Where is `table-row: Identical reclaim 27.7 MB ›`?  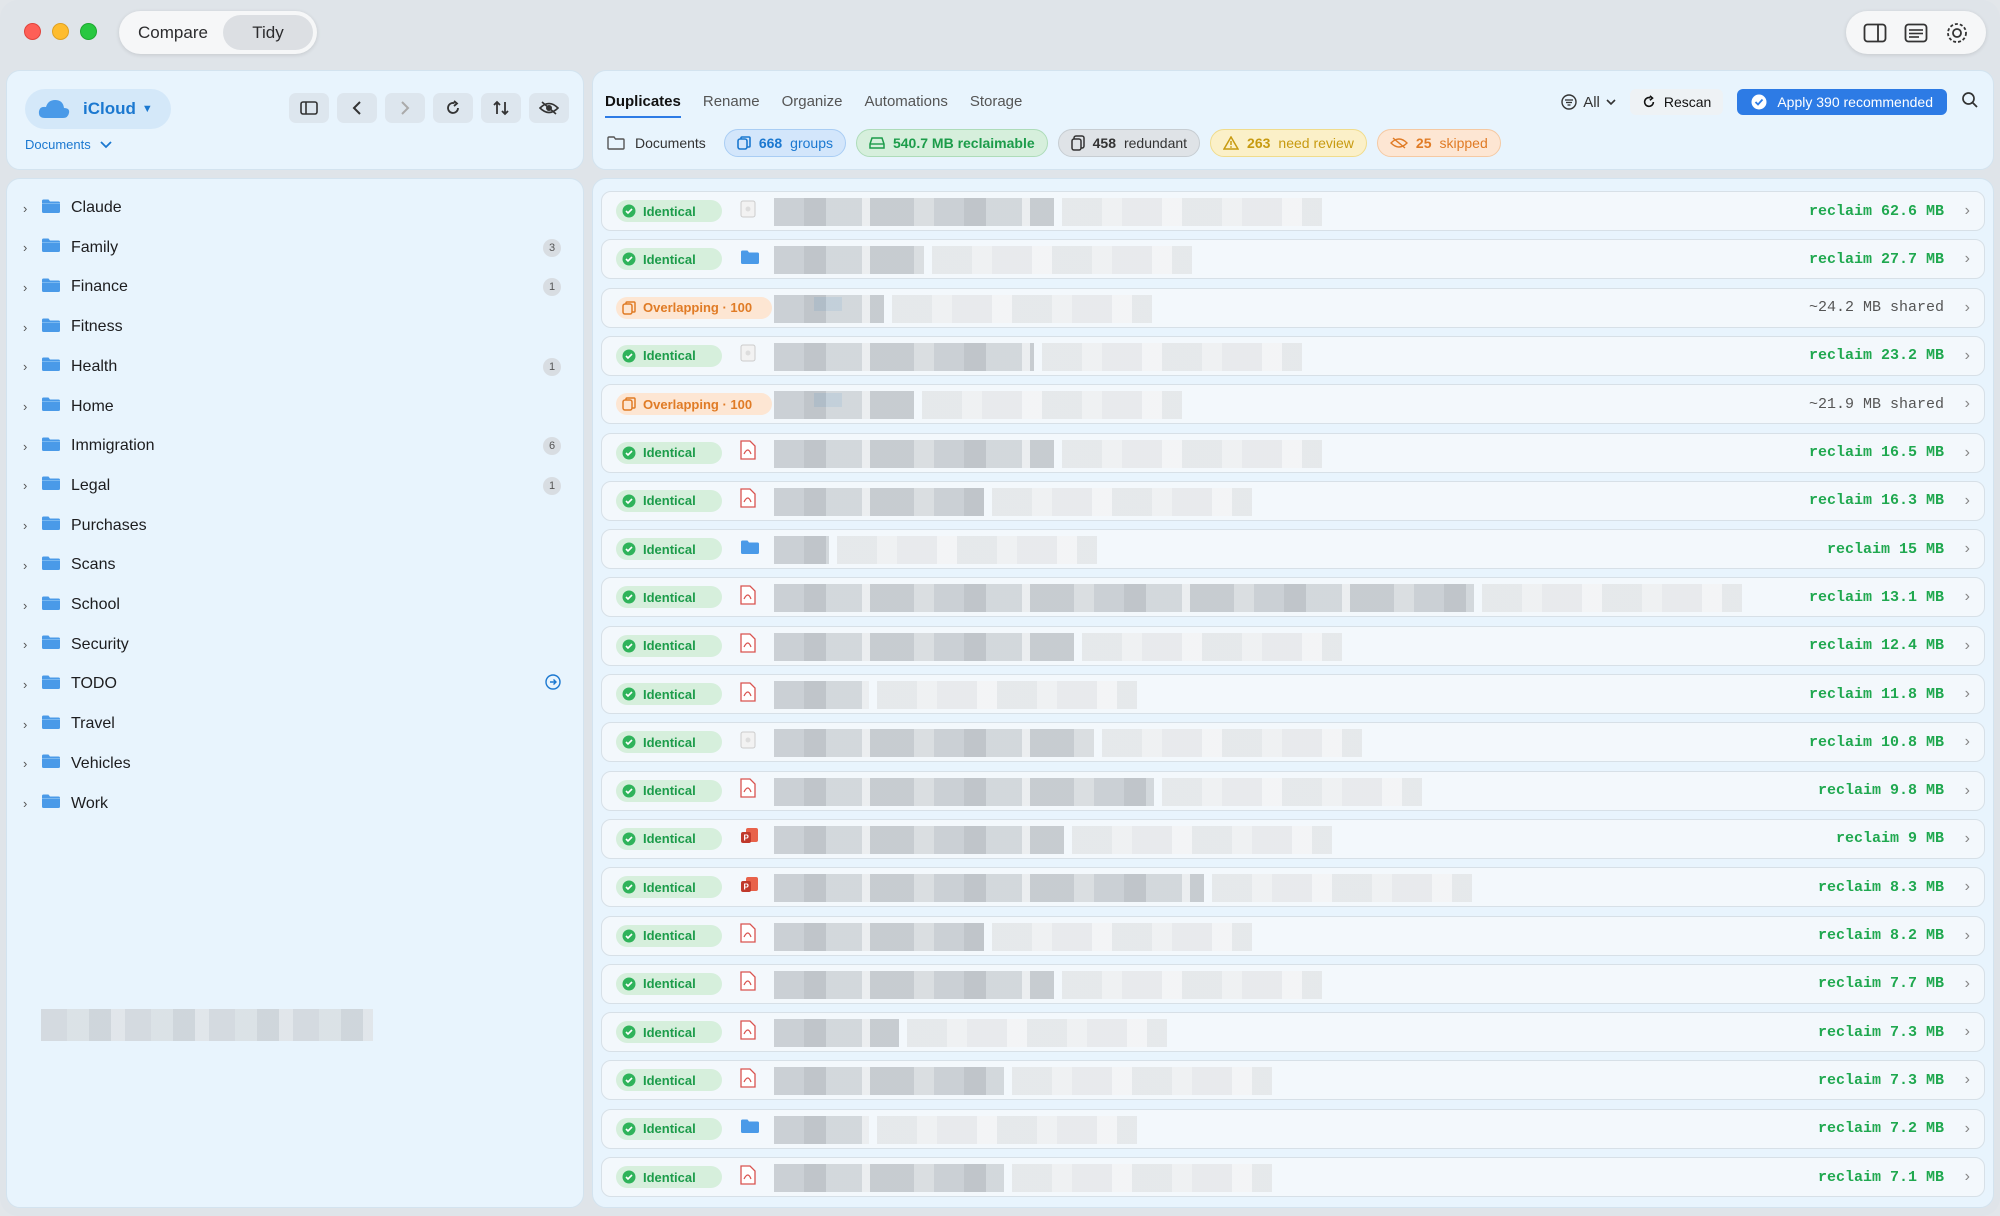
table-row: Identical reclaim 27.7 MB › is located at coordinates (1293, 259).